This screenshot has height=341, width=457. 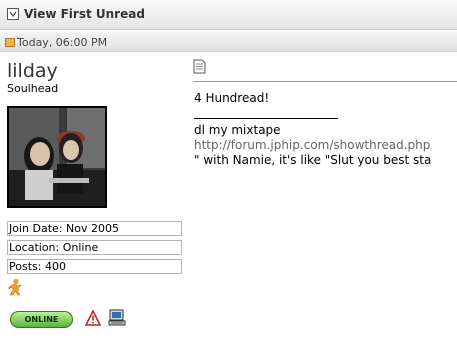 What do you see at coordinates (84, 14) in the screenshot?
I see `view-first-unread-link: View First Unread` at bounding box center [84, 14].